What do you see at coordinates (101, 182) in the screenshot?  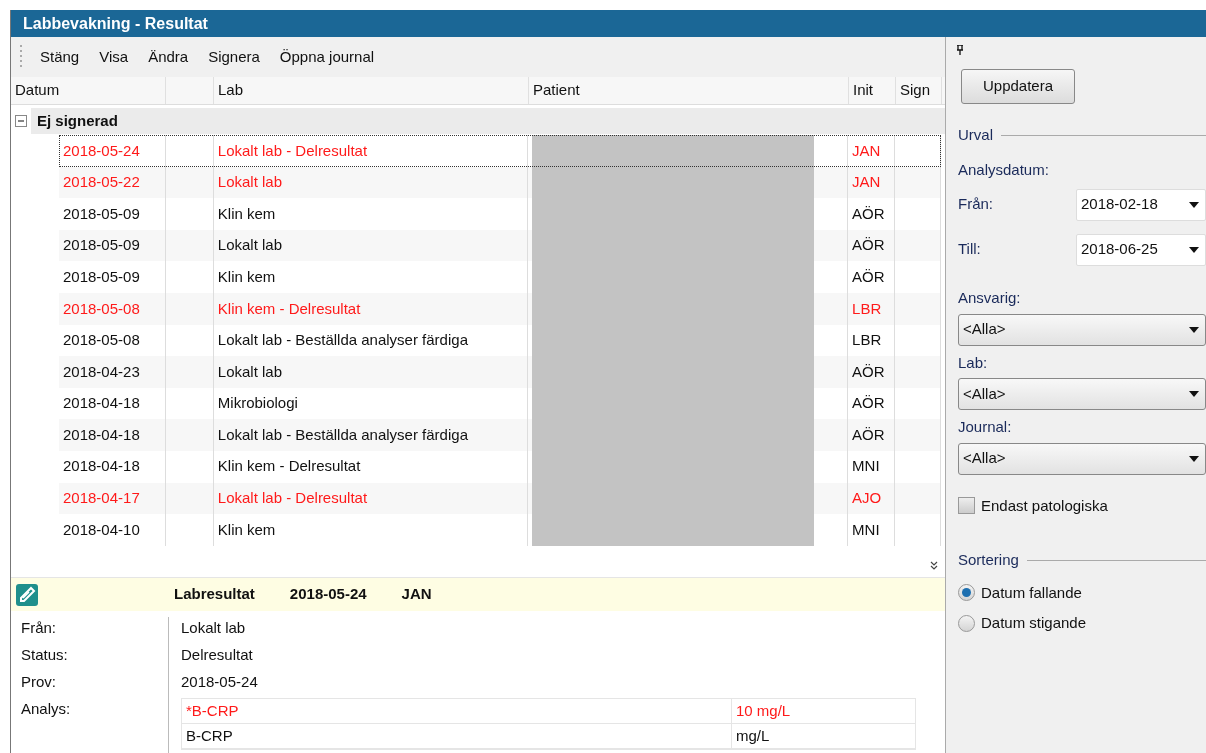 I see `date-text: 2018-05-22` at bounding box center [101, 182].